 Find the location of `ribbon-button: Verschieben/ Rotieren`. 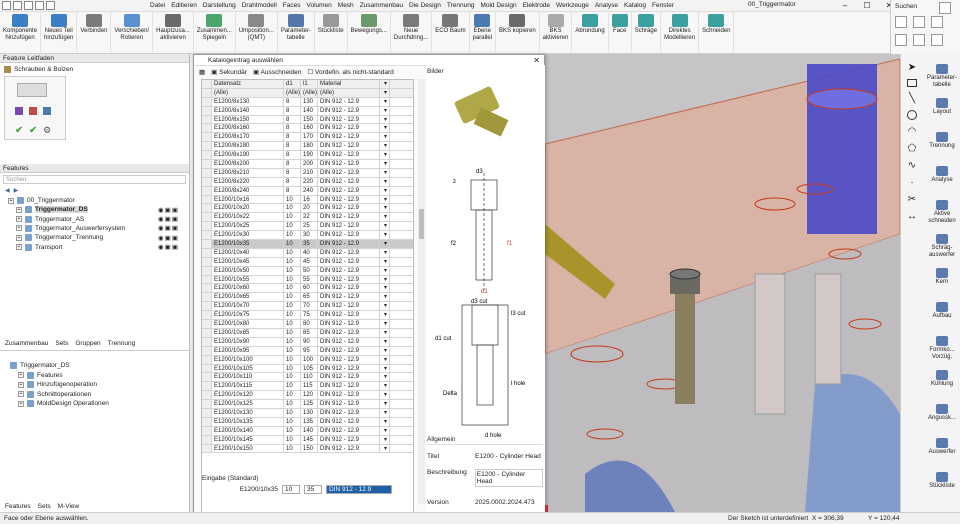

ribbon-button: Verschieben/ Rotieren is located at coordinates (132, 33).